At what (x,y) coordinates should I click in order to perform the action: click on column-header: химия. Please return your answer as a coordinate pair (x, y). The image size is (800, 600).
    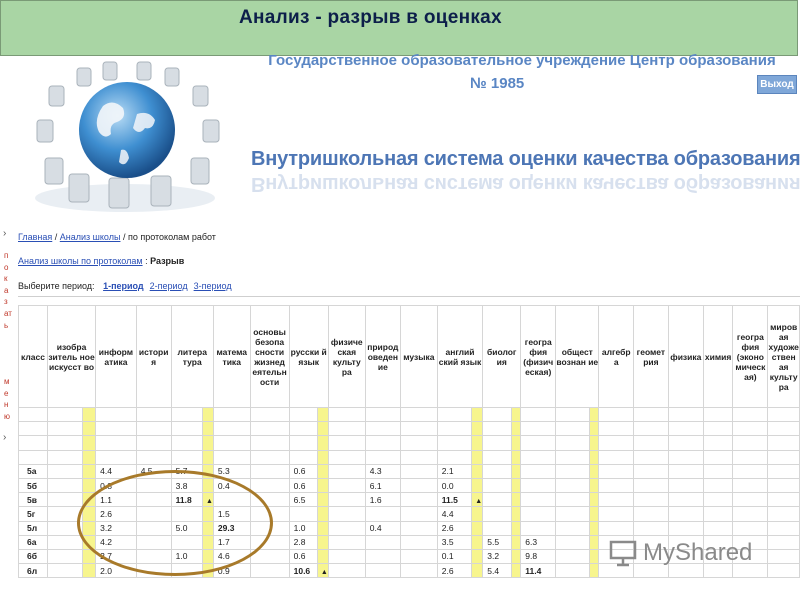
    Looking at the image, I should click on (718, 356).